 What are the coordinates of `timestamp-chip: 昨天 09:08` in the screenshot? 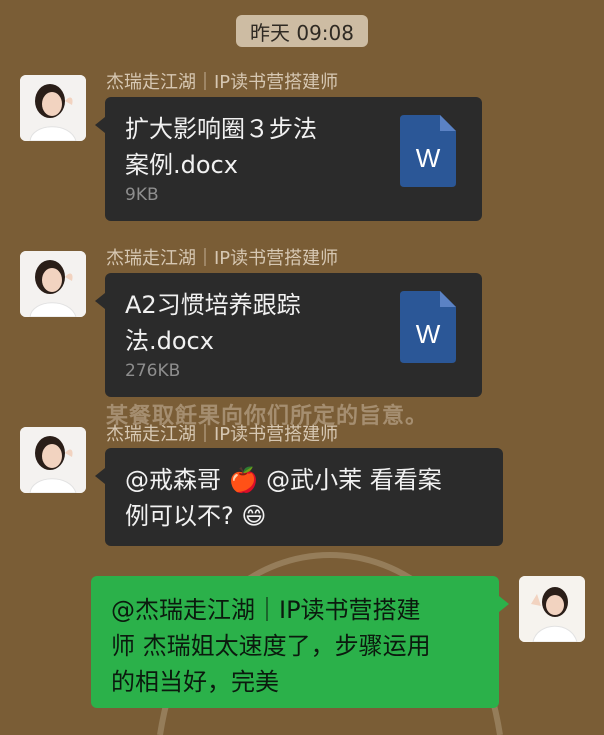 It's located at (302, 31).